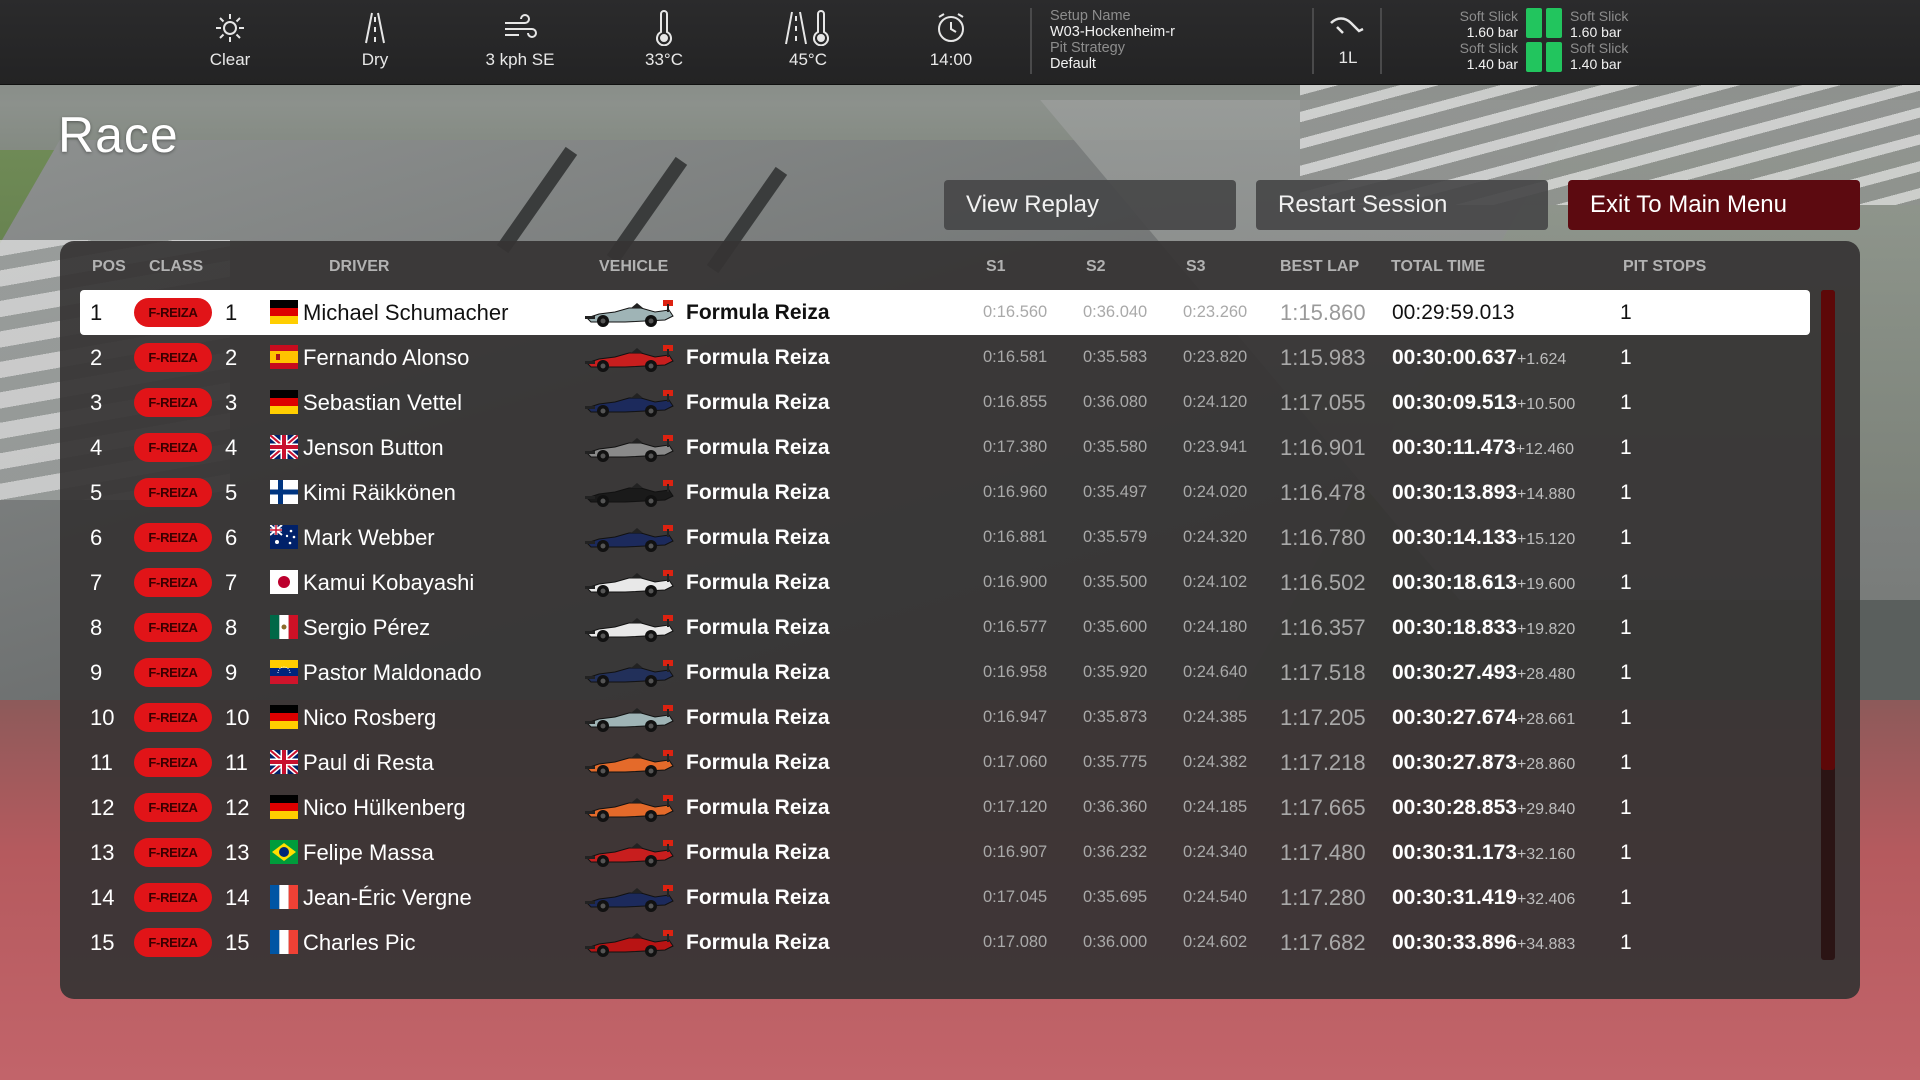  What do you see at coordinates (1323, 942) in the screenshot?
I see `best-lap-time: 1:17.682` at bounding box center [1323, 942].